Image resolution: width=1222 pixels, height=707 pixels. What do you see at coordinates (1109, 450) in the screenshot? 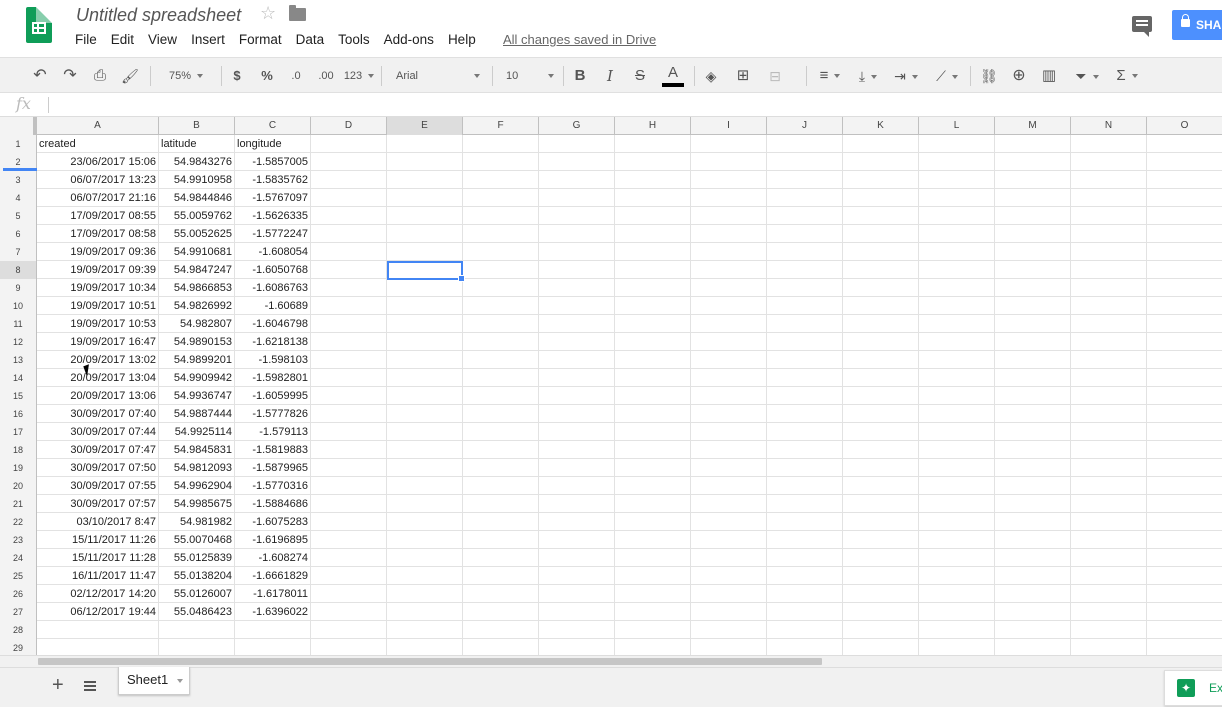
I see `cell-n18` at bounding box center [1109, 450].